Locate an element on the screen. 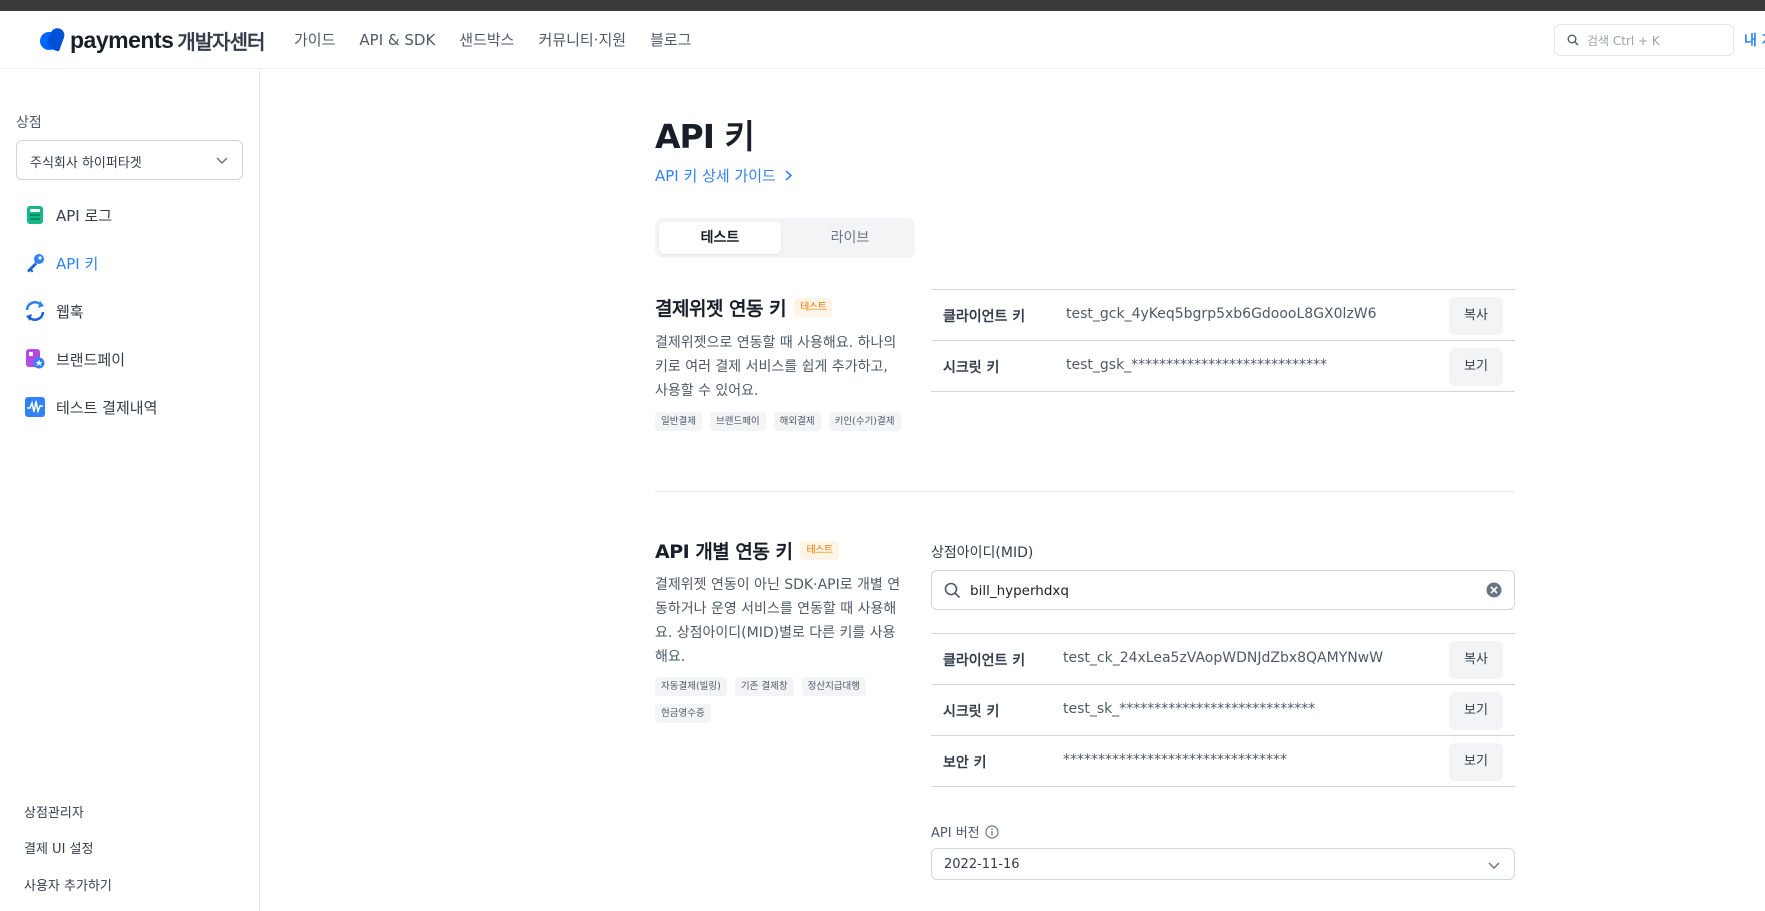  api-key-guide-link: API 키 상세 가이드 is located at coordinates (724, 175).